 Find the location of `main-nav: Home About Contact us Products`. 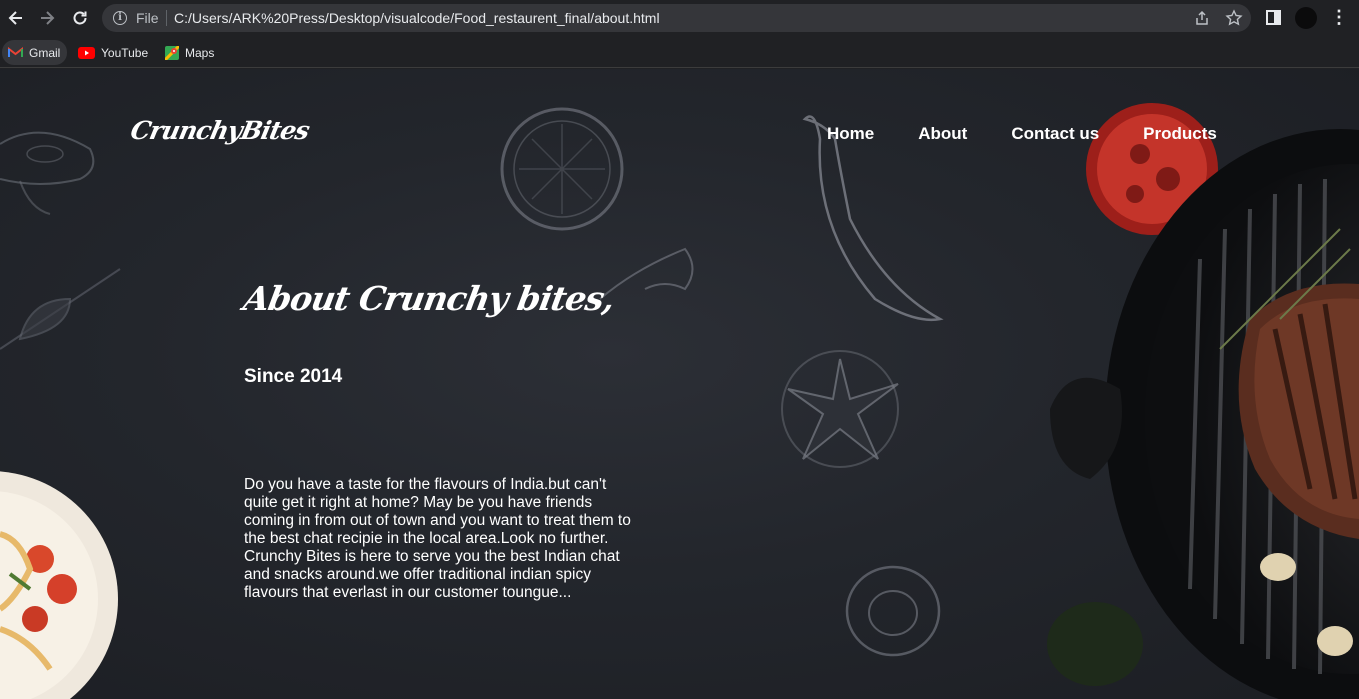

main-nav: Home About Contact us Products is located at coordinates (1022, 134).